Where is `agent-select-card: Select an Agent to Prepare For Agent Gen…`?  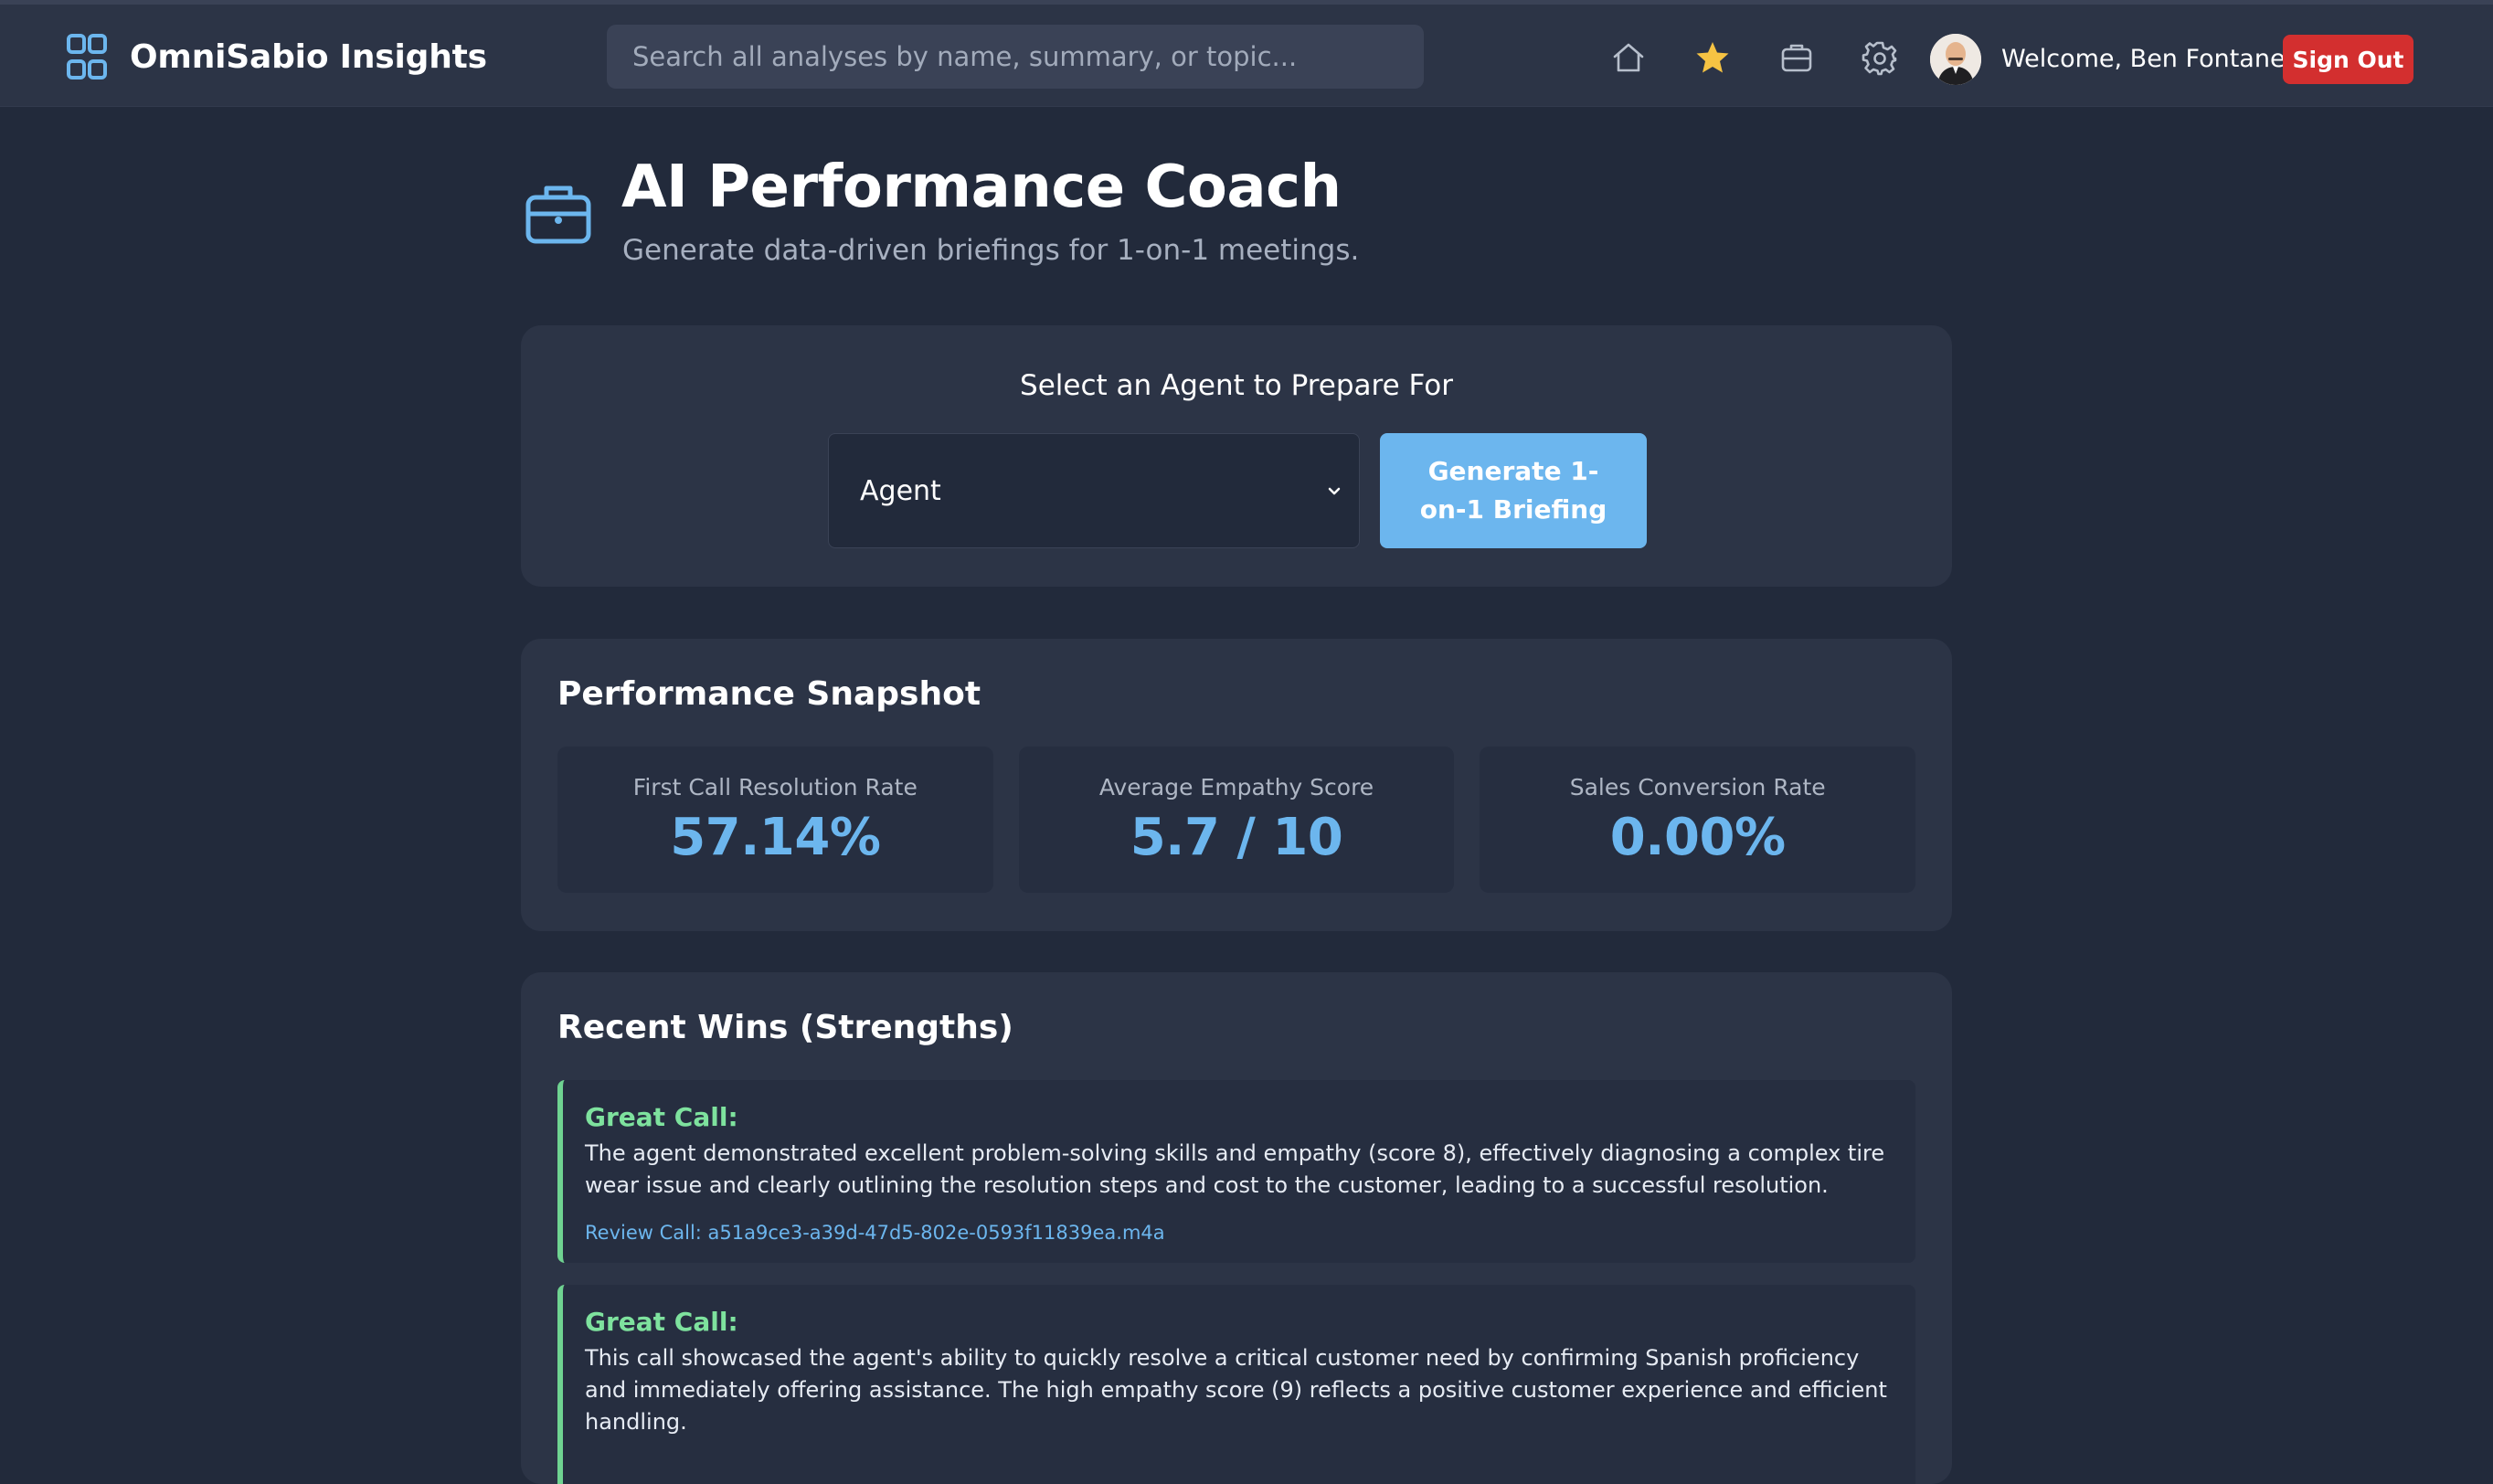 agent-select-card: Select an Agent to Prepare For Agent Gen… is located at coordinates (1236, 456).